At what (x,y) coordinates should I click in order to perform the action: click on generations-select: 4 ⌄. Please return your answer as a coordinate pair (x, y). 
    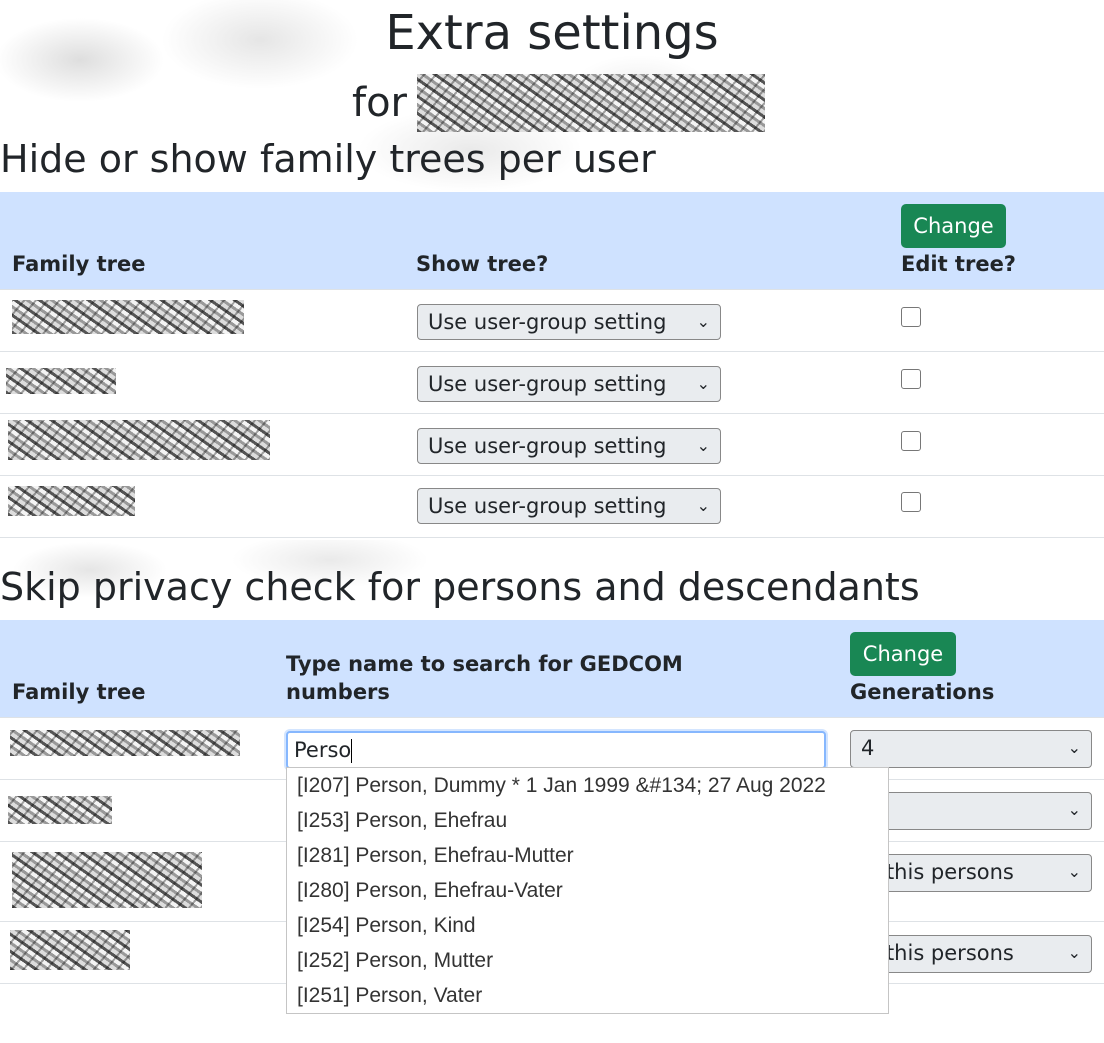
    Looking at the image, I should click on (971, 749).